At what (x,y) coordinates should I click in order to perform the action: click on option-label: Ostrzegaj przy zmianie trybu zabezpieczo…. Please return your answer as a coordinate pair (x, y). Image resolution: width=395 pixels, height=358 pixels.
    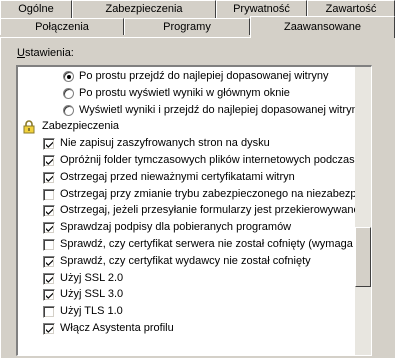
    Looking at the image, I should click on (215, 193).